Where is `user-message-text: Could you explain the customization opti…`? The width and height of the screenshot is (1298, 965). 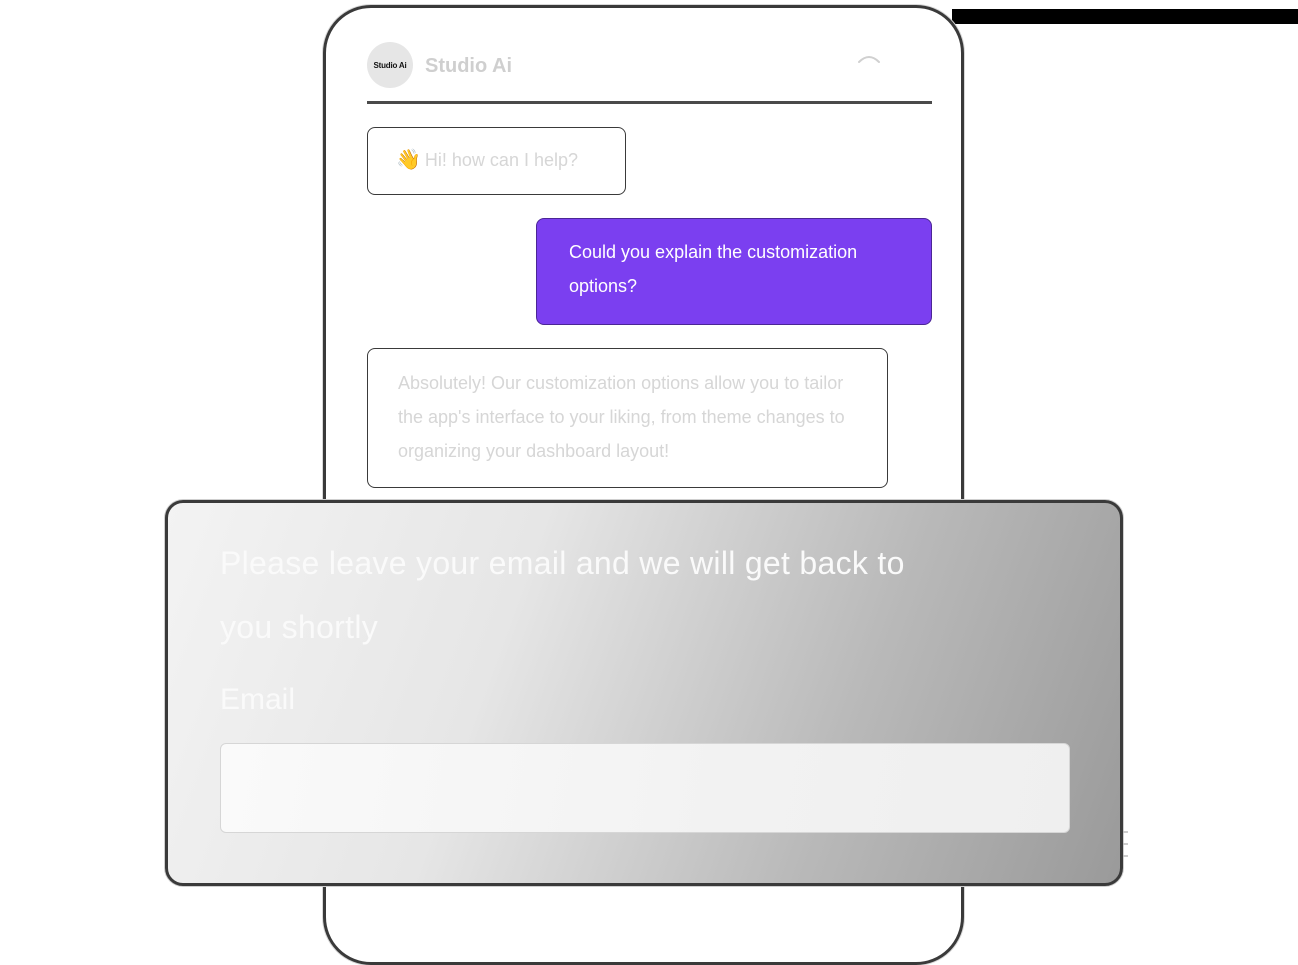 user-message-text: Could you explain the customization opti… is located at coordinates (713, 269).